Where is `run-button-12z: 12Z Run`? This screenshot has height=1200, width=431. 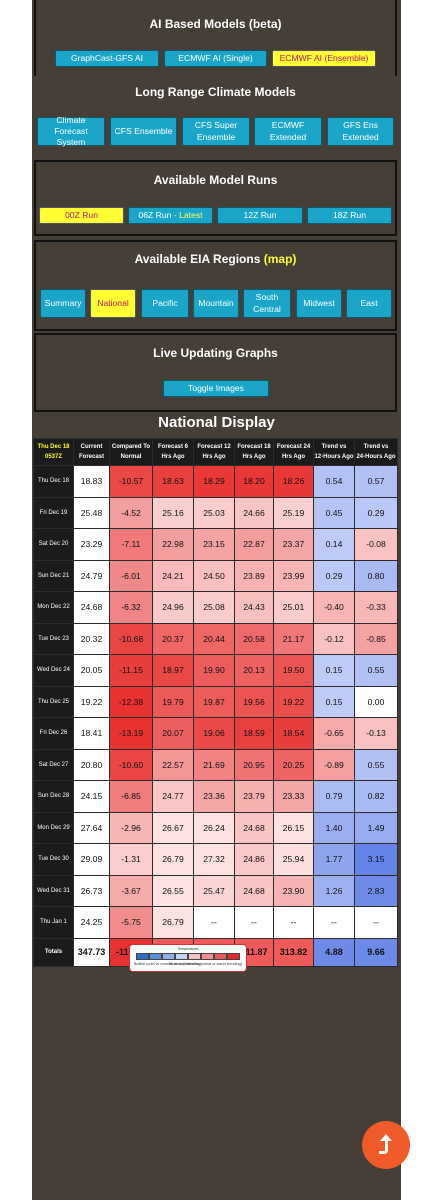 run-button-12z: 12Z Run is located at coordinates (260, 215).